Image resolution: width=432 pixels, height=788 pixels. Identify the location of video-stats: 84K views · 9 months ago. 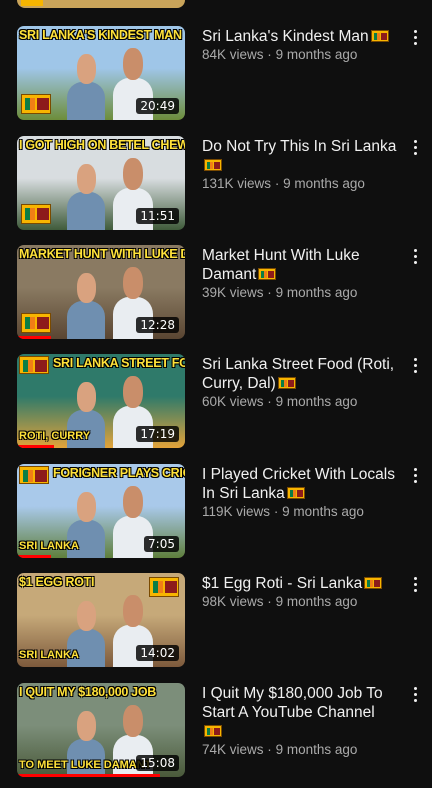
(300, 55).